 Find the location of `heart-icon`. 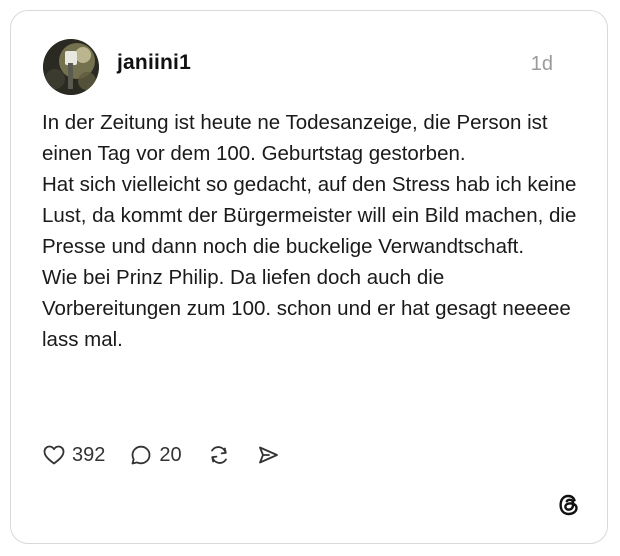

heart-icon is located at coordinates (54, 455).